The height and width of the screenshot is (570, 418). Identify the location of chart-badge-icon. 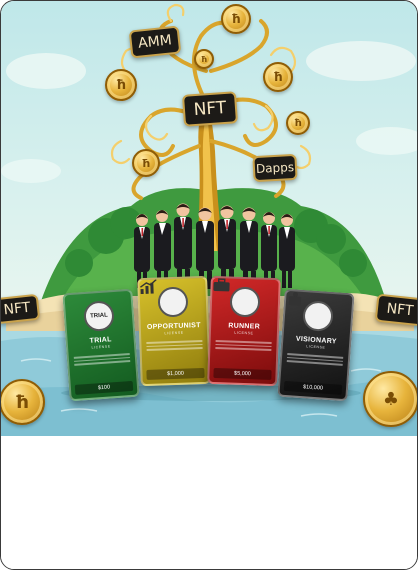
(164, 298).